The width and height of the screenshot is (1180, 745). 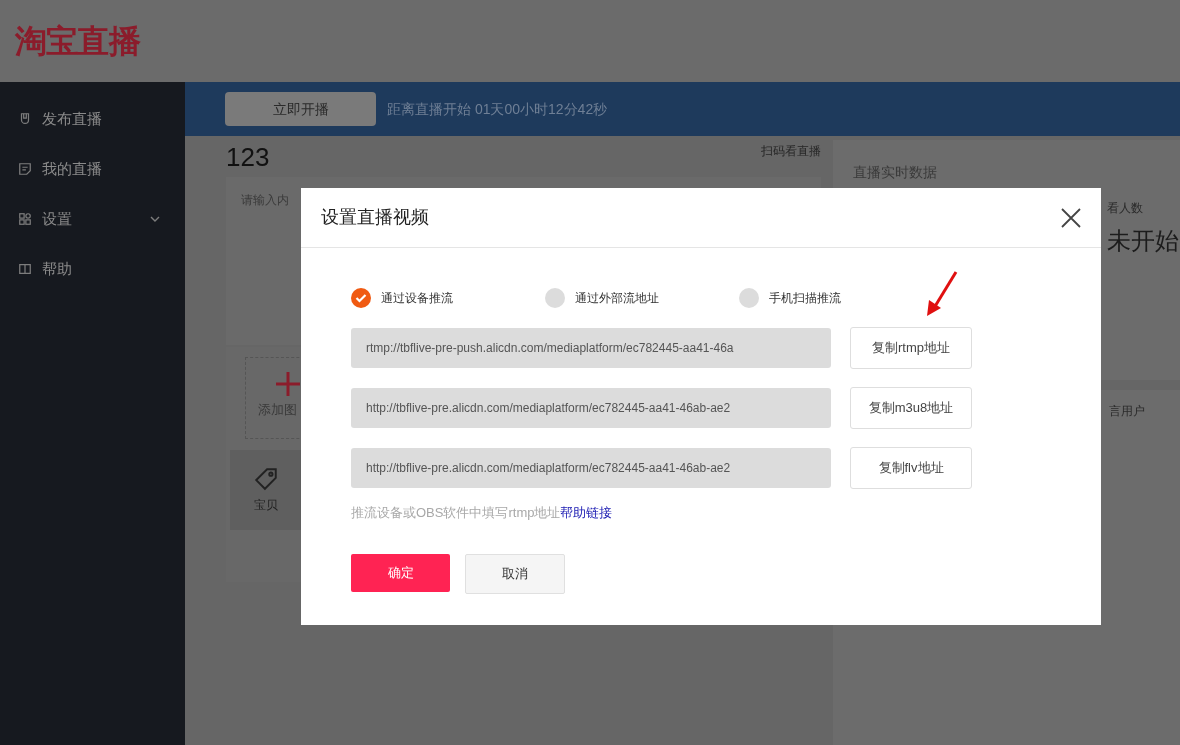 What do you see at coordinates (911, 468) in the screenshot?
I see `copy-button: 复制flv地址` at bounding box center [911, 468].